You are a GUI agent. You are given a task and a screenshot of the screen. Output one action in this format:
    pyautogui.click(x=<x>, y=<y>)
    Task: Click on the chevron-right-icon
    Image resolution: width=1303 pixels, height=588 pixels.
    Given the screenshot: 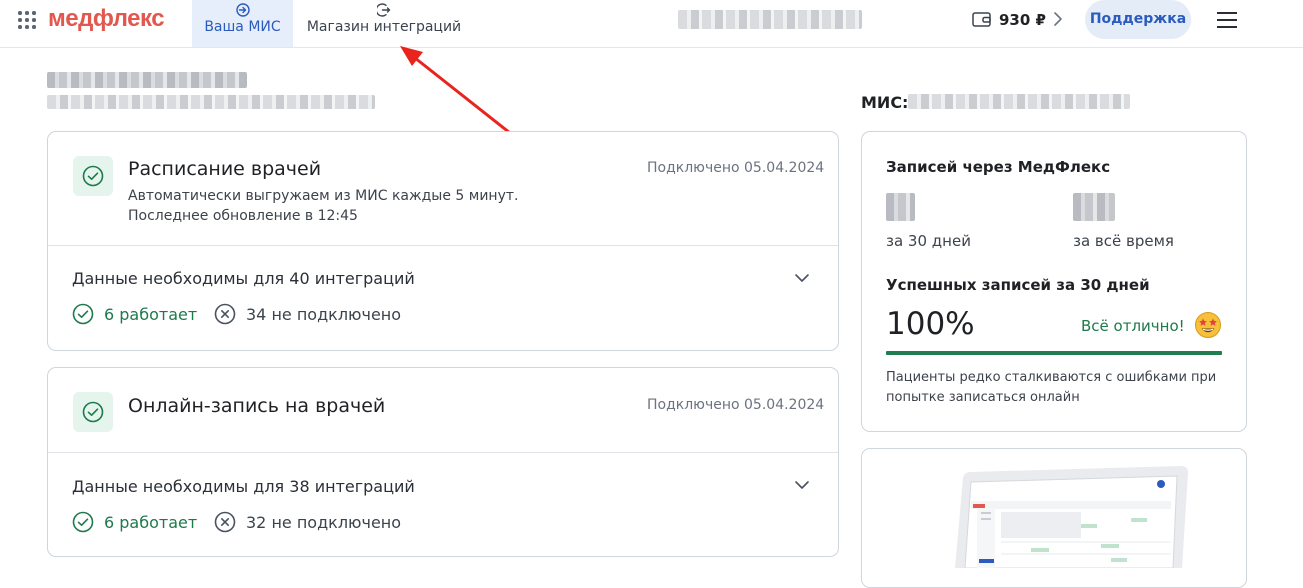 What is the action you would take?
    pyautogui.click(x=1058, y=19)
    